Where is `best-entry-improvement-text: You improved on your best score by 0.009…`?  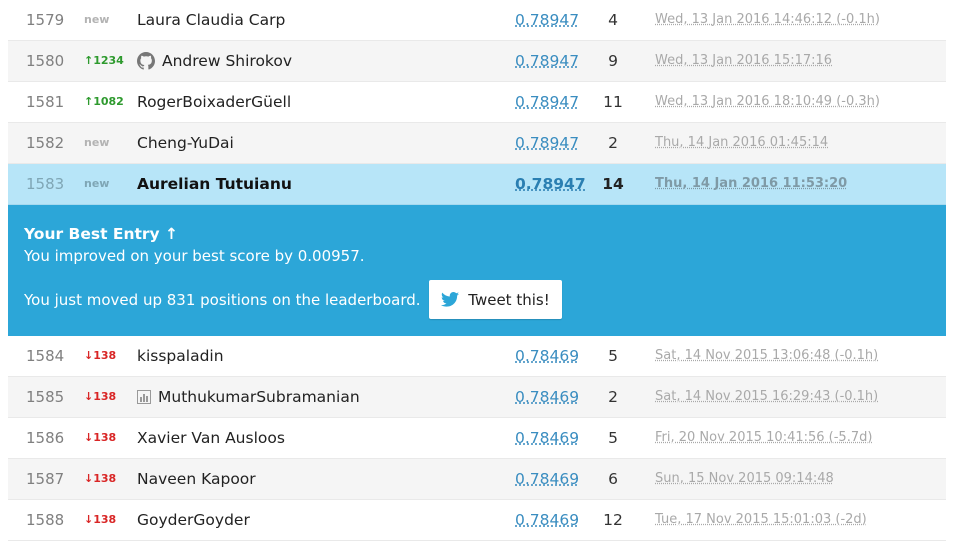 best-entry-improvement-text: You improved on your best score by 0.009… is located at coordinates (194, 256).